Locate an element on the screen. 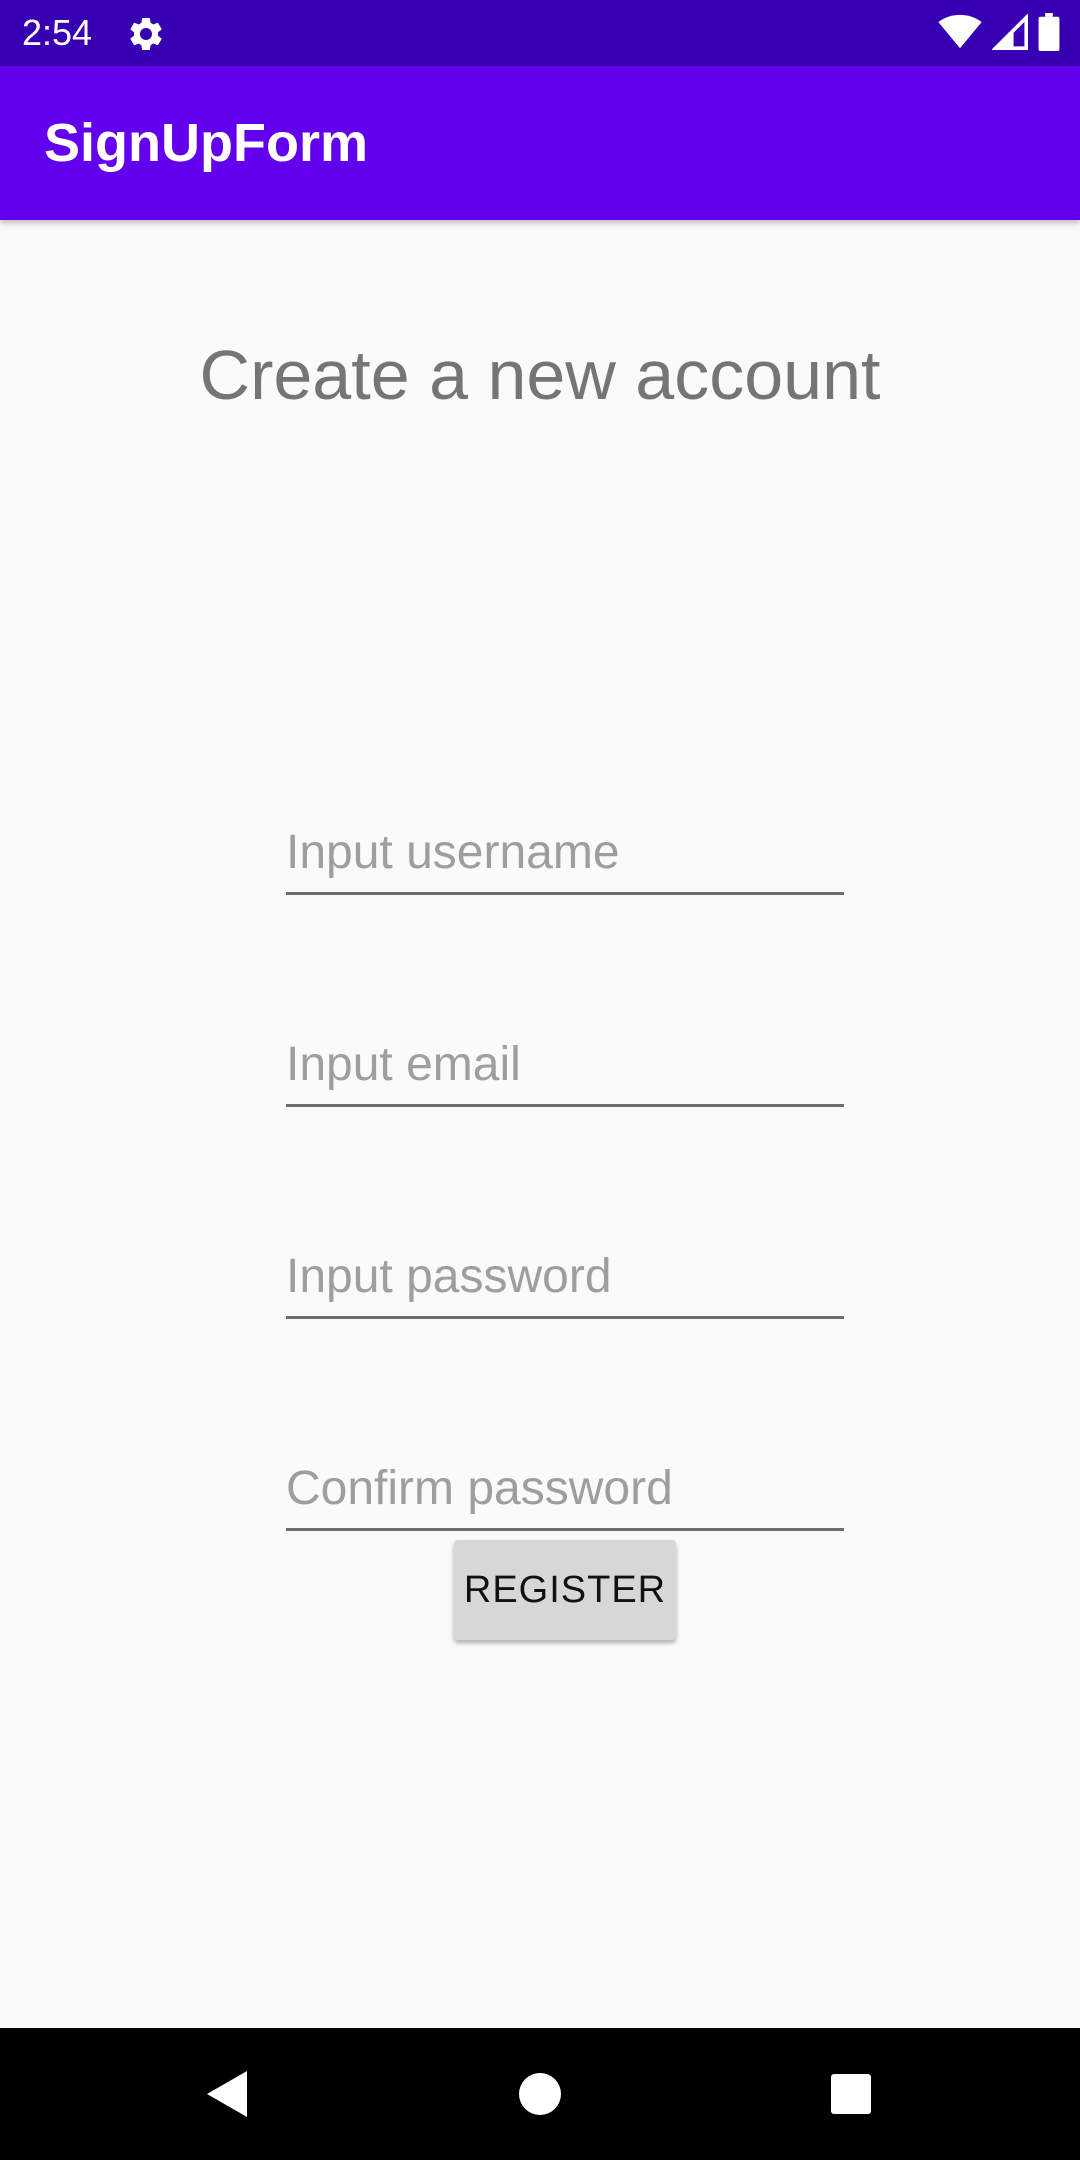 The image size is (1080, 2160). battery-icon is located at coordinates (1049, 34).